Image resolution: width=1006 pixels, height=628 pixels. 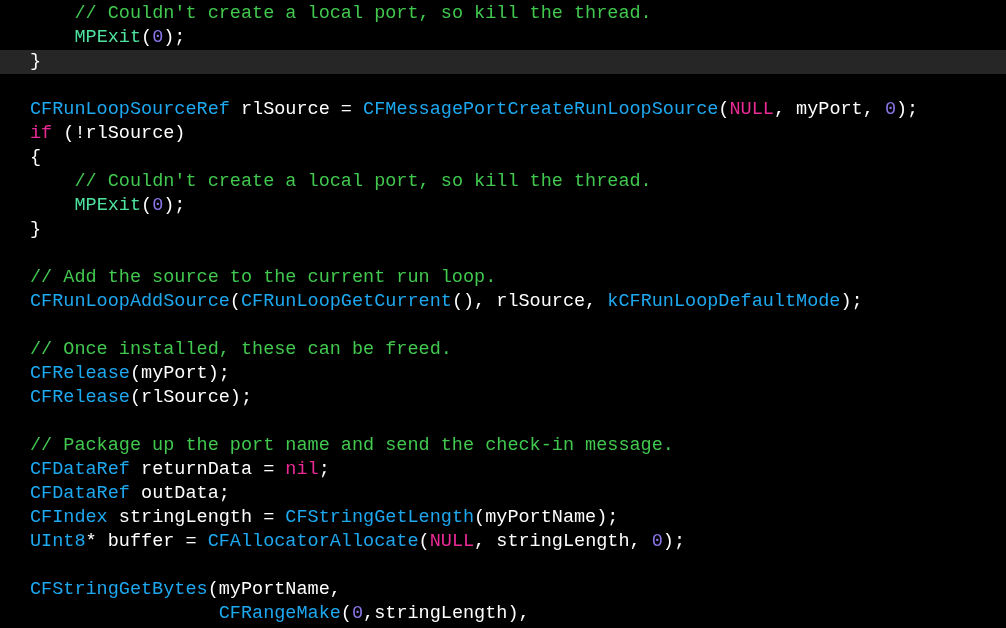 What do you see at coordinates (374, 613) in the screenshot?
I see `code-line: CFRangeMake(0,stringLength),` at bounding box center [374, 613].